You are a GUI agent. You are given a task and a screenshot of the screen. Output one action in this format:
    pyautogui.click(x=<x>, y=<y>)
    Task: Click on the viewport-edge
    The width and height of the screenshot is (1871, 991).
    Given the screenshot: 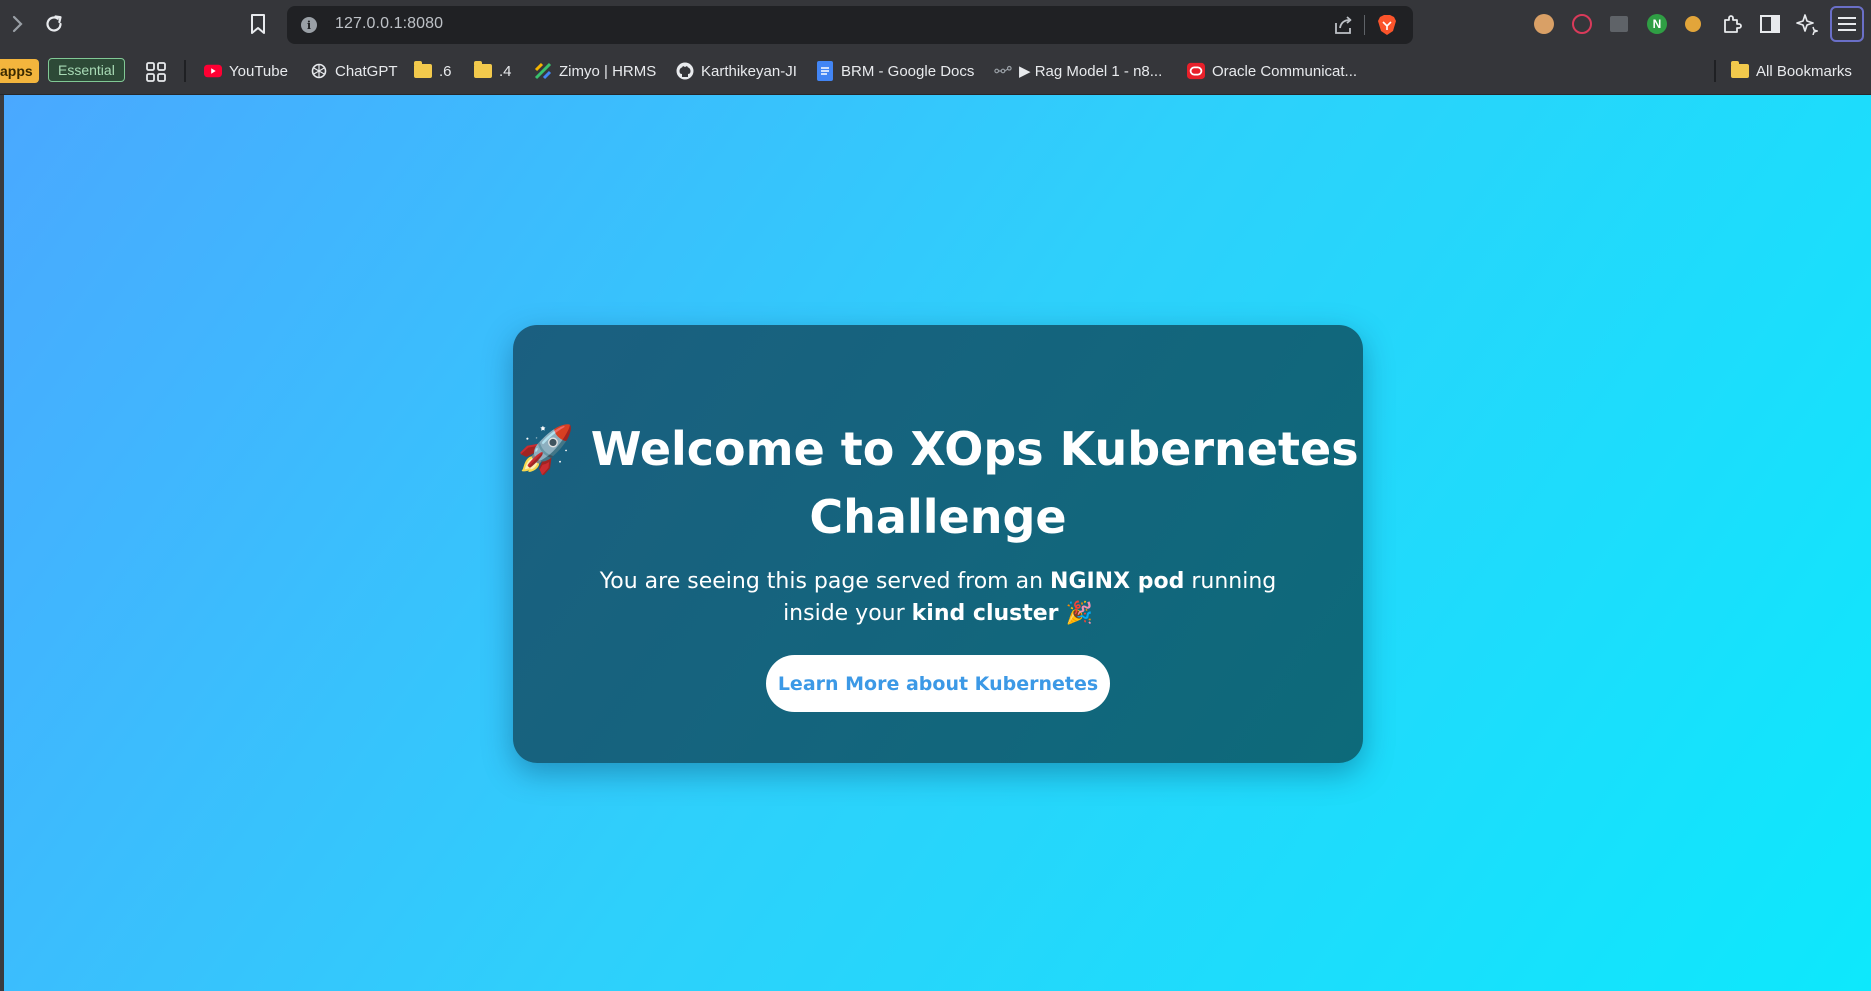 What is the action you would take?
    pyautogui.click(x=2, y=543)
    